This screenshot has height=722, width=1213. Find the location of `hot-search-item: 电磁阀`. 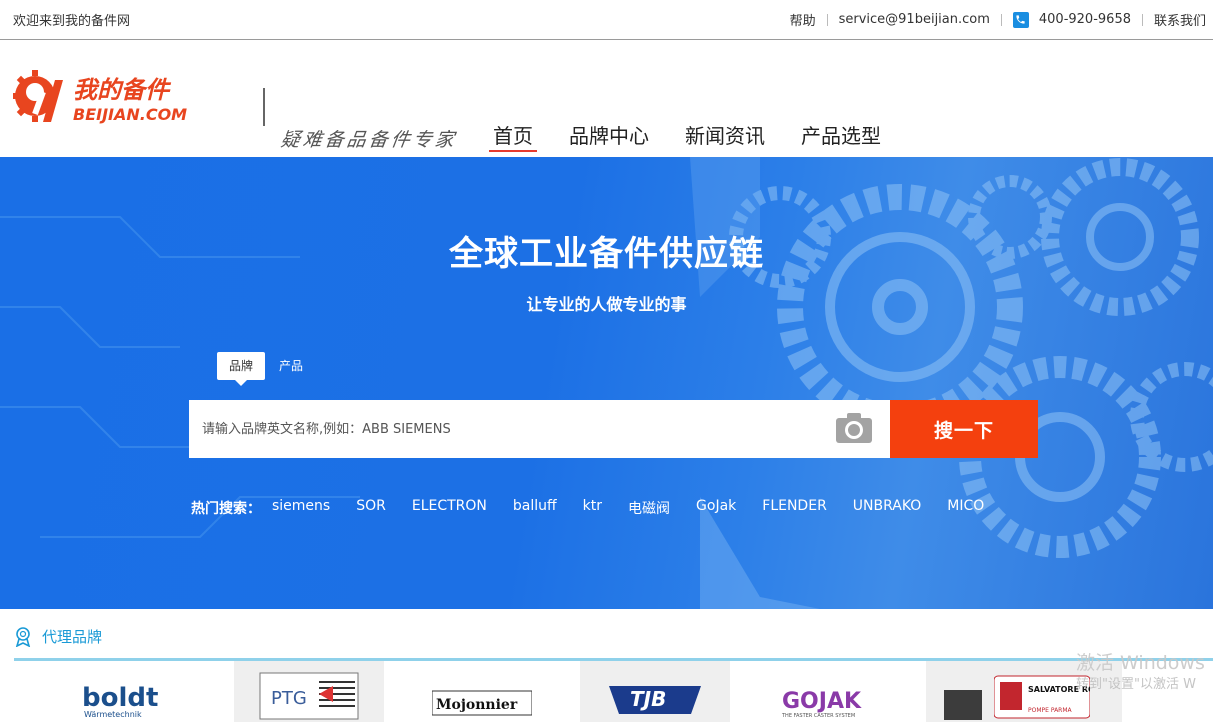

hot-search-item: 电磁阀 is located at coordinates (649, 508).